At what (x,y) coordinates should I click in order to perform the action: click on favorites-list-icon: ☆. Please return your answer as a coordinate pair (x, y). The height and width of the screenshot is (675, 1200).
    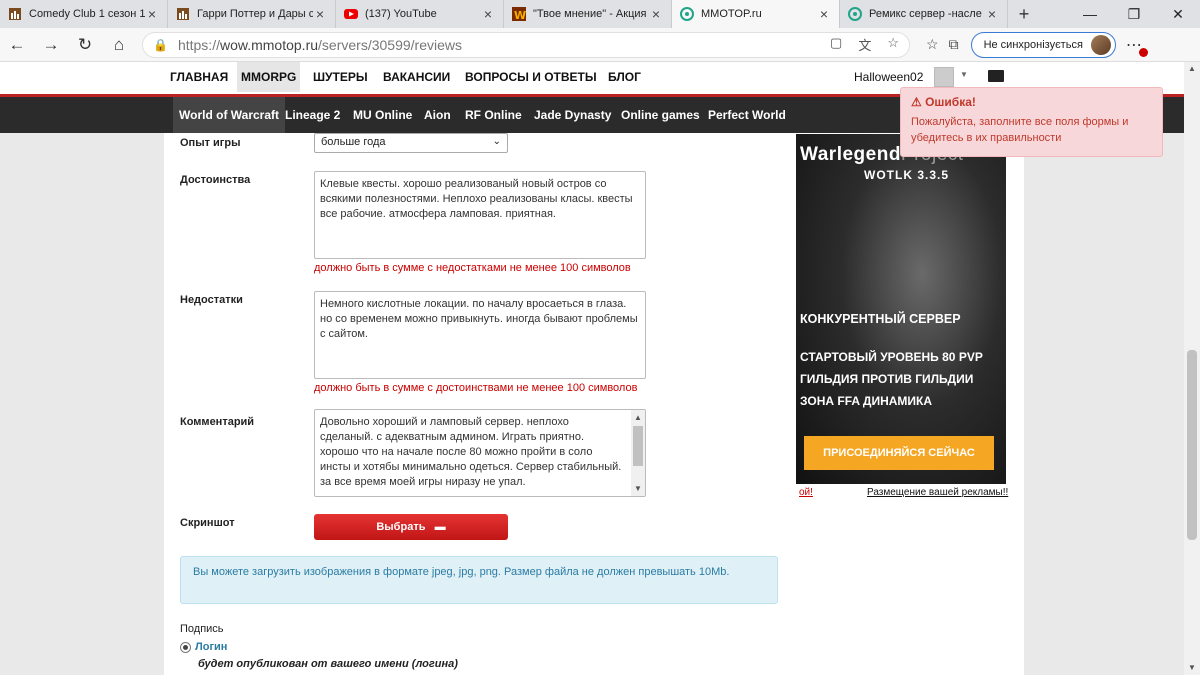
    Looking at the image, I should click on (932, 44).